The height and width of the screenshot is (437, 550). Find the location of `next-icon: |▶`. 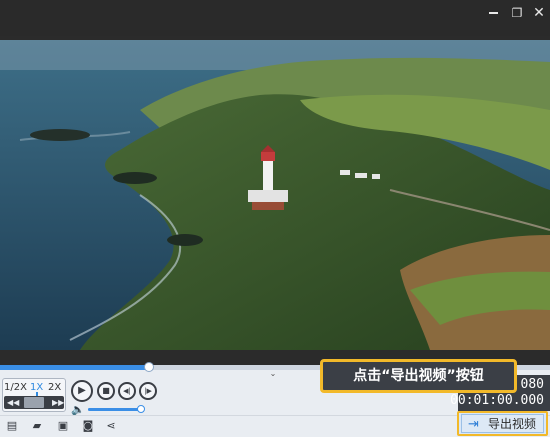

next-icon: |▶ is located at coordinates (148, 391).